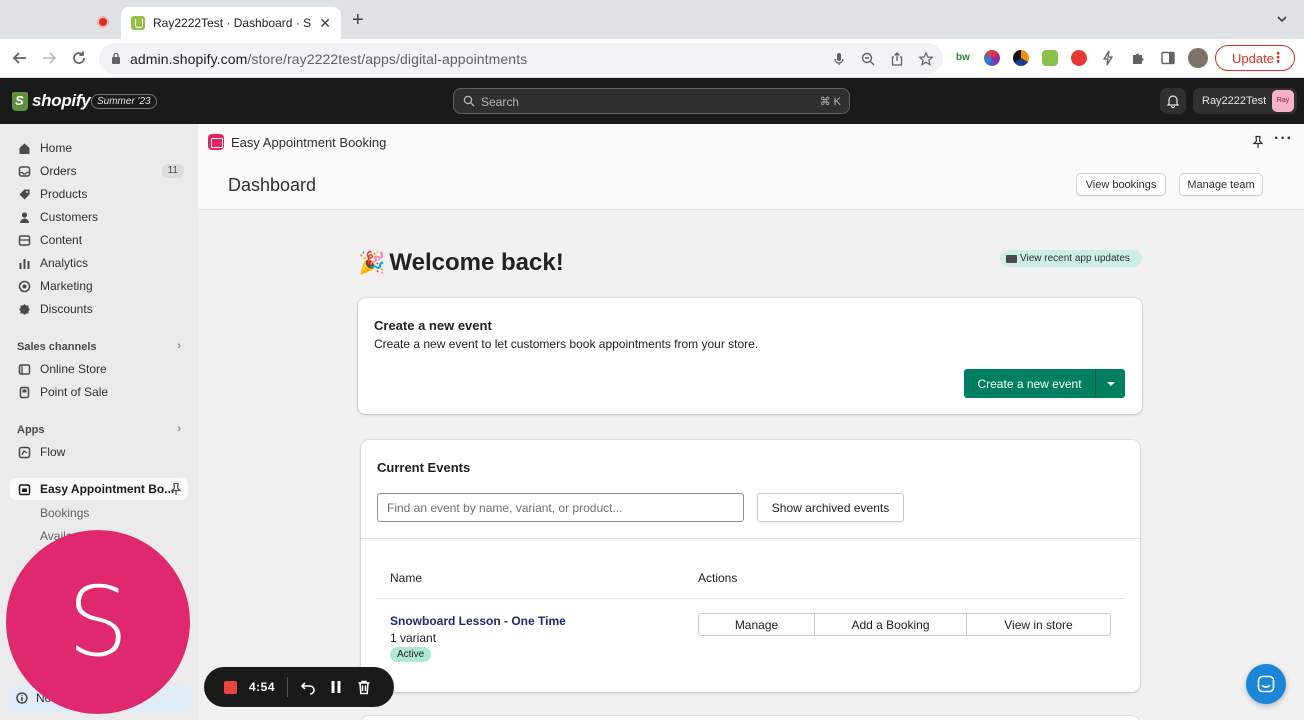  I want to click on sidebar-item-online-store: Online Store, so click(99, 369).